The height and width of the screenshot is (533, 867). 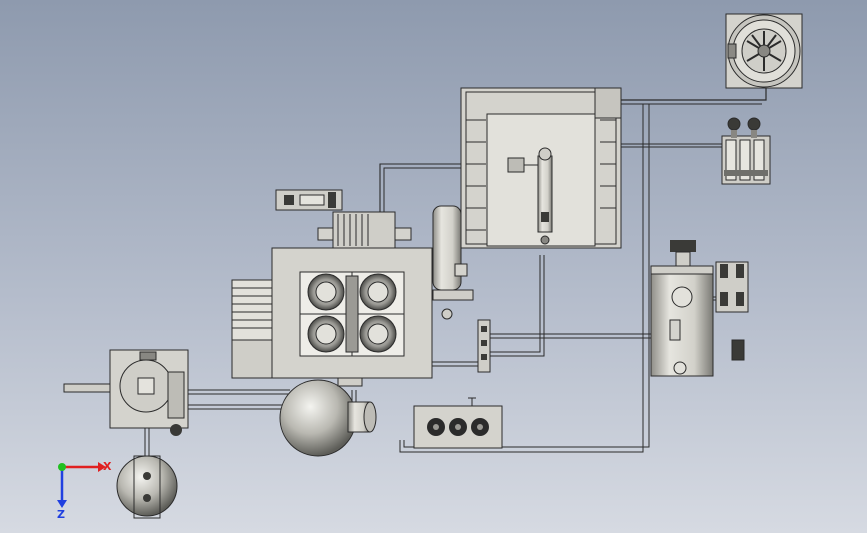 What do you see at coordinates (62, 467) in the screenshot?
I see `y-axis-dot` at bounding box center [62, 467].